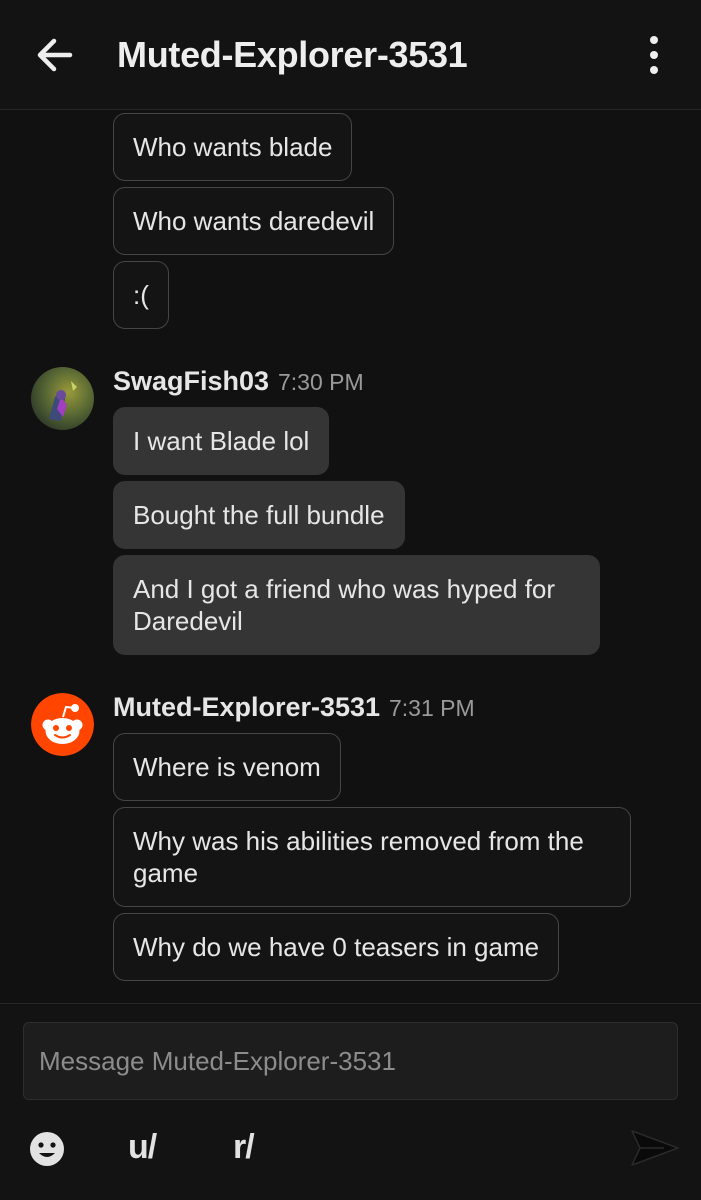 Image resolution: width=701 pixels, height=1200 pixels. I want to click on message-timestamp: 7:30 PM, so click(321, 382).